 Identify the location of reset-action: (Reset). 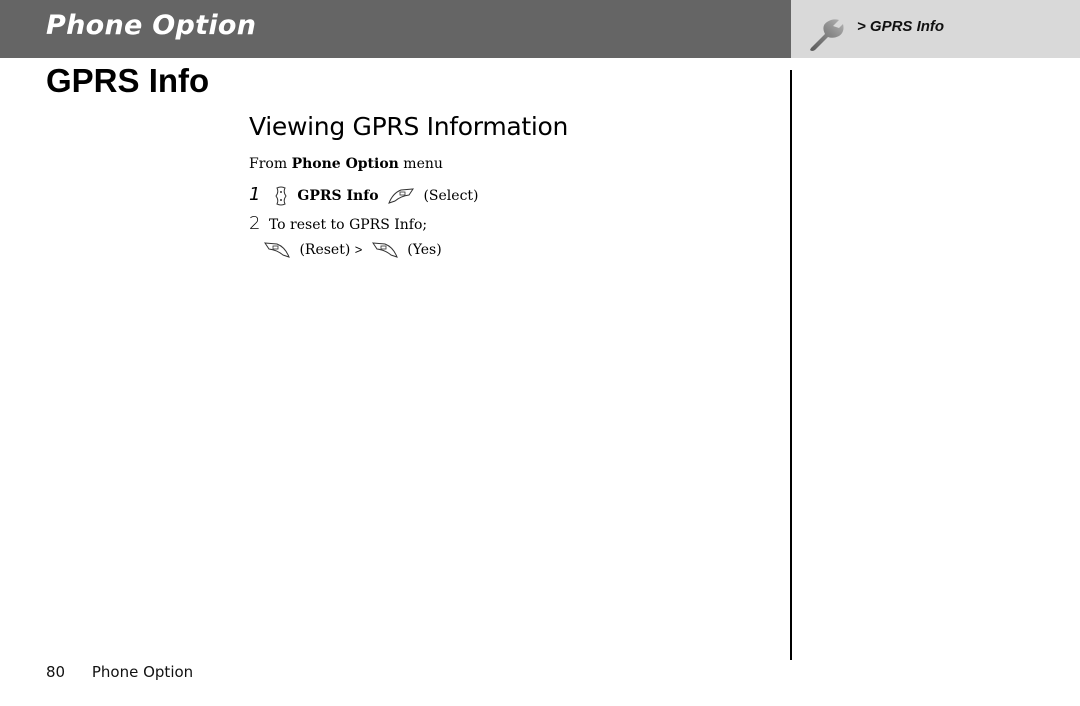
(325, 250).